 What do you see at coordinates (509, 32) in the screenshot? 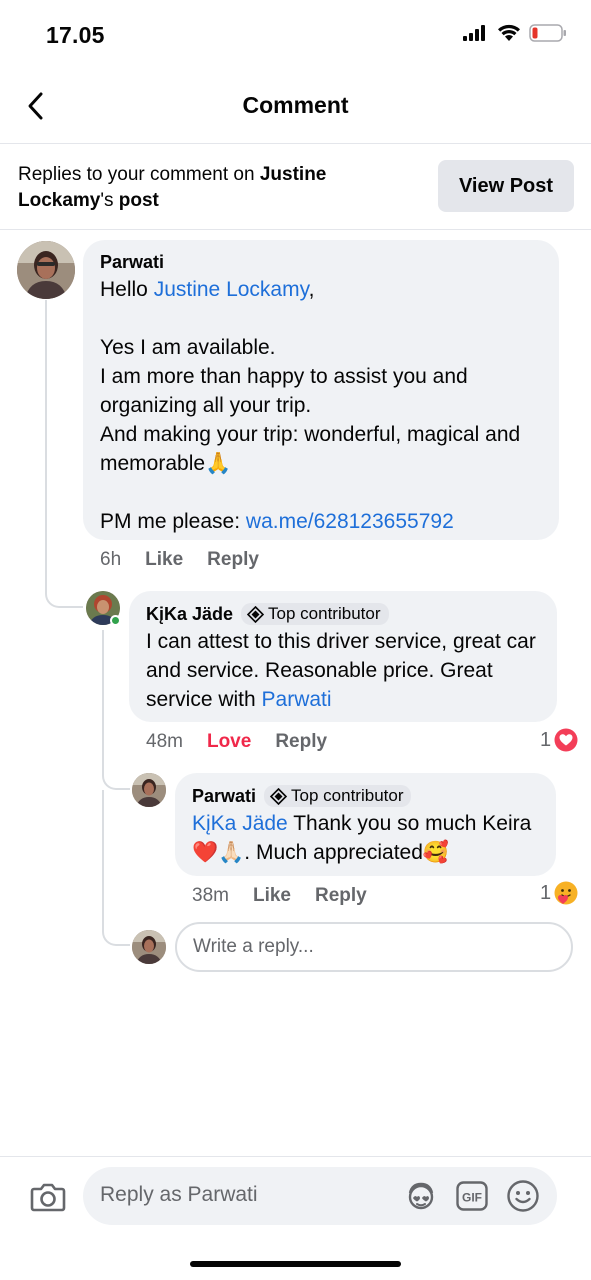
I see `wifi-icon` at bounding box center [509, 32].